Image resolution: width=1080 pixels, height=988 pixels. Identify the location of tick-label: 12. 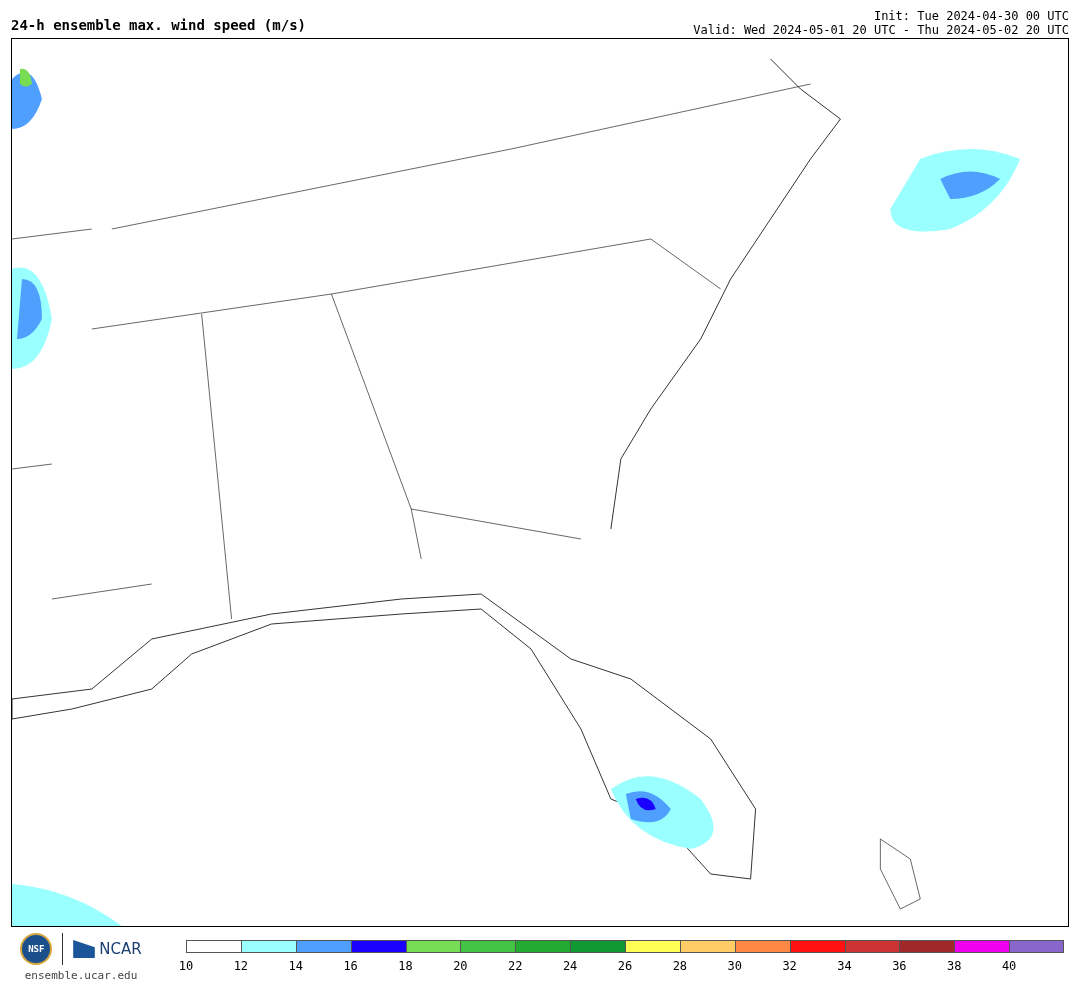
(241, 966).